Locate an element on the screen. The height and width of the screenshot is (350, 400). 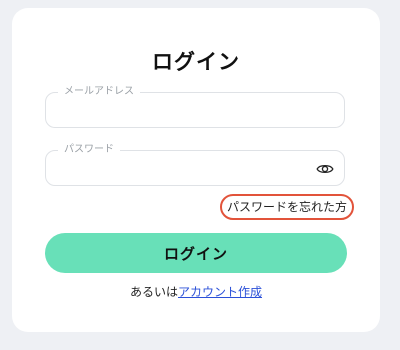
eye-icon is located at coordinates (325, 169).